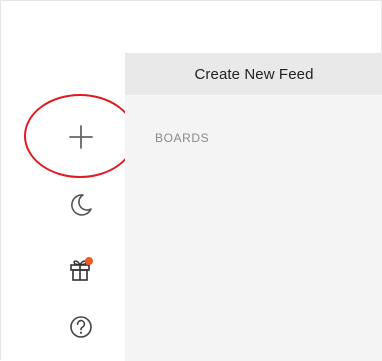 The height and width of the screenshot is (361, 382). I want to click on help-icon, so click(81, 327).